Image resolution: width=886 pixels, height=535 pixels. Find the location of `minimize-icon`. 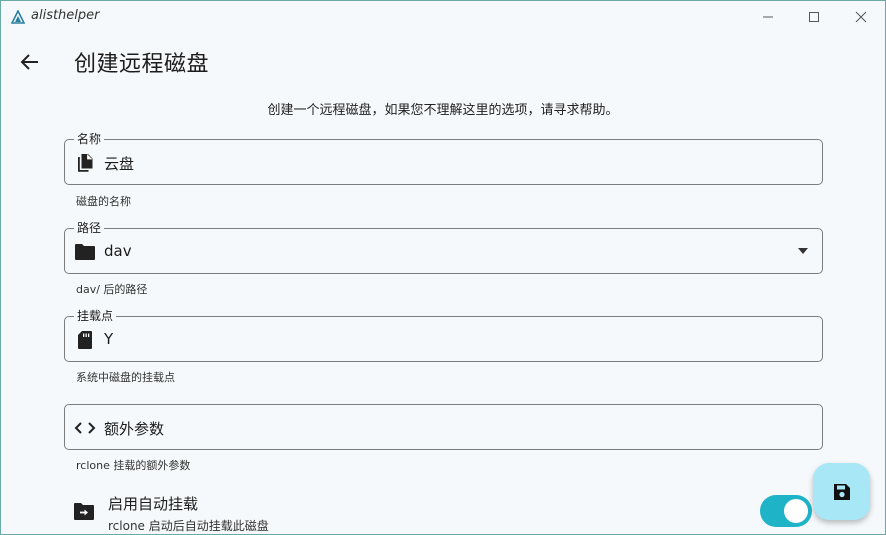

minimize-icon is located at coordinates (768, 17).